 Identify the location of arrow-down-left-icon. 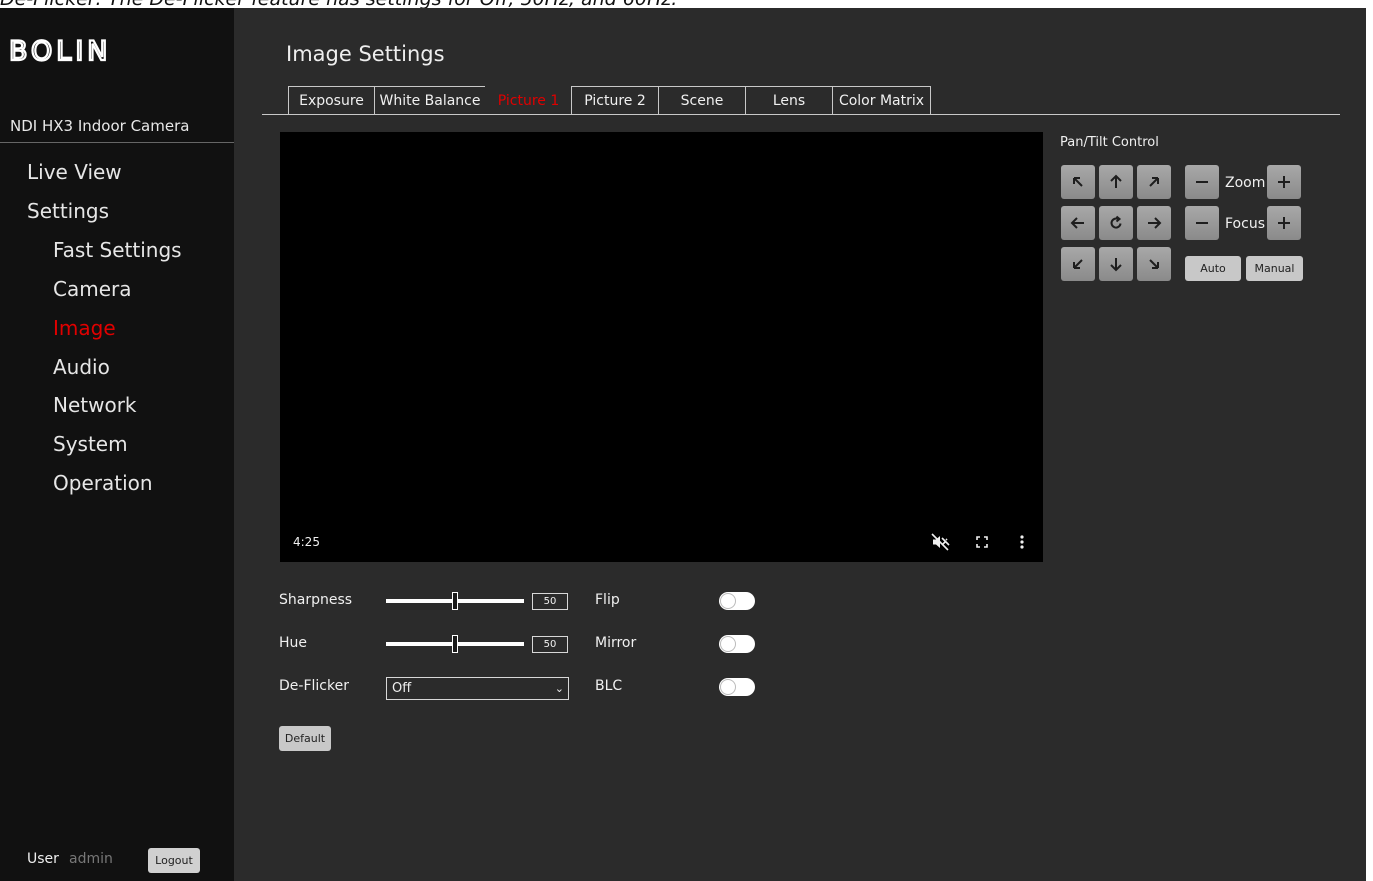
(1078, 264).